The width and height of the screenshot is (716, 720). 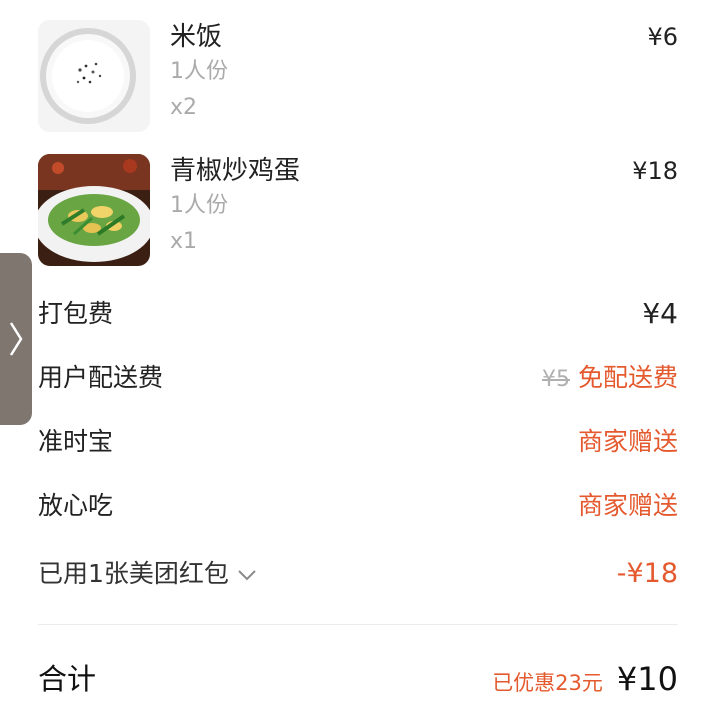 I want to click on divider, so click(x=358, y=624).